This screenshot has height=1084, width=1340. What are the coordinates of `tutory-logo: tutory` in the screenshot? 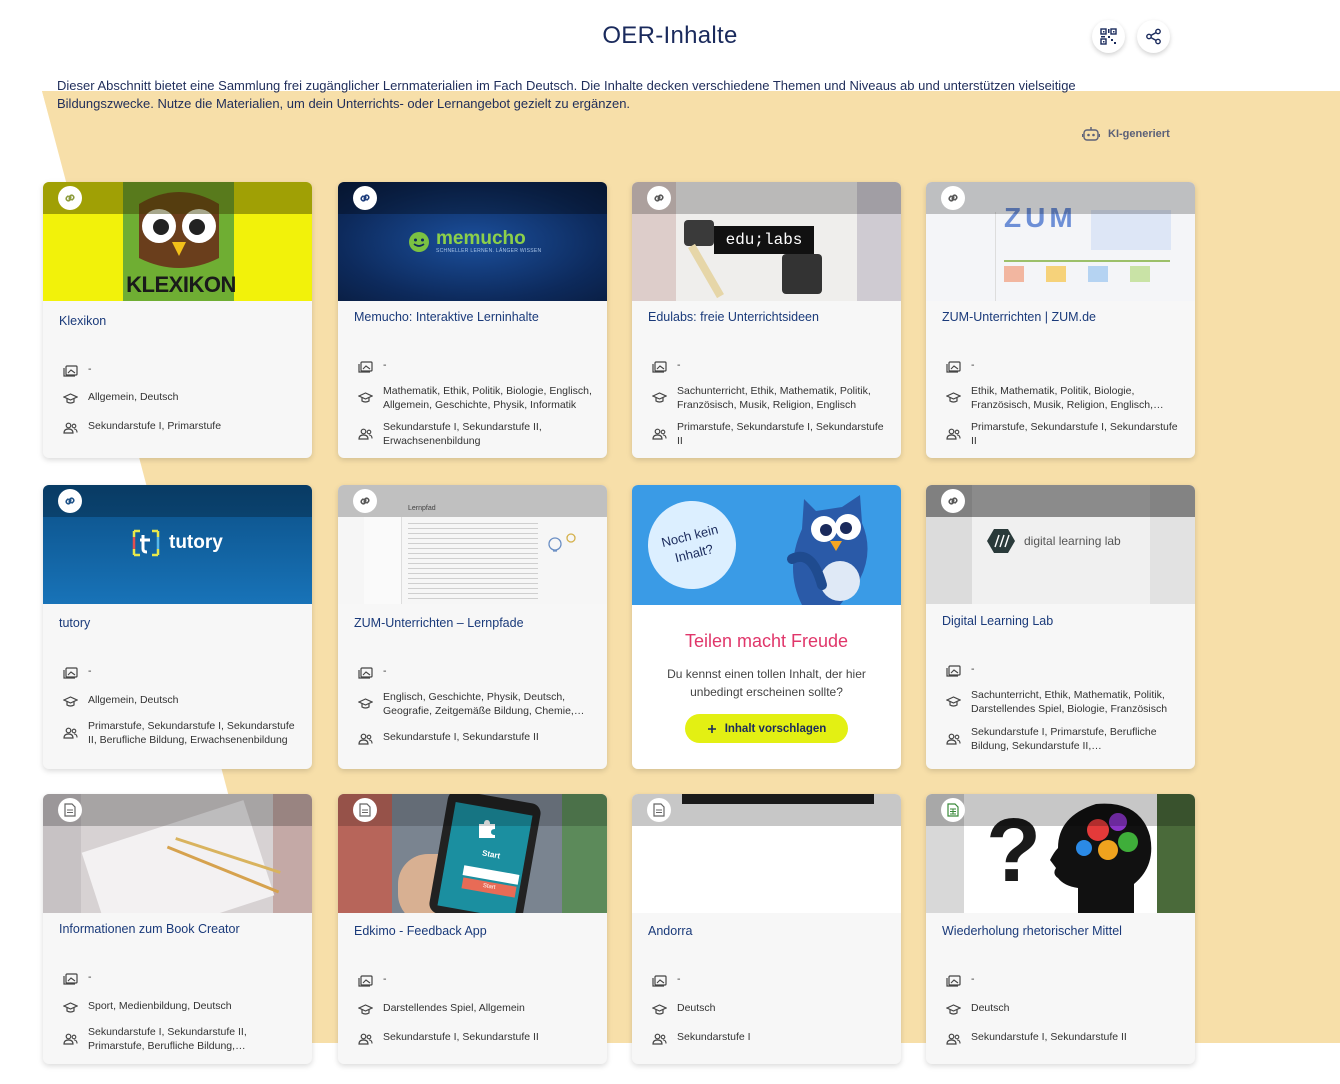 It's located at (177, 543).